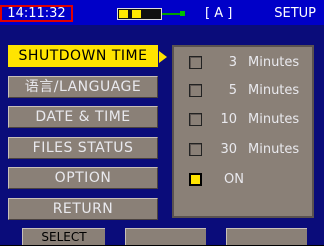 This screenshot has height=246, width=324. What do you see at coordinates (228, 119) in the screenshot?
I see `option-value: 10` at bounding box center [228, 119].